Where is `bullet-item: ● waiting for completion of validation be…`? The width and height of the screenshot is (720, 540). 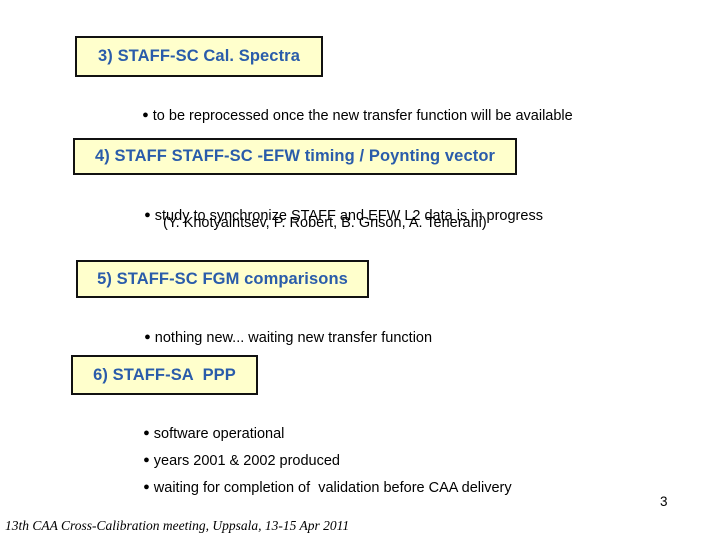
bullet-item: ● waiting for completion of validation be… is located at coordinates (319, 488).